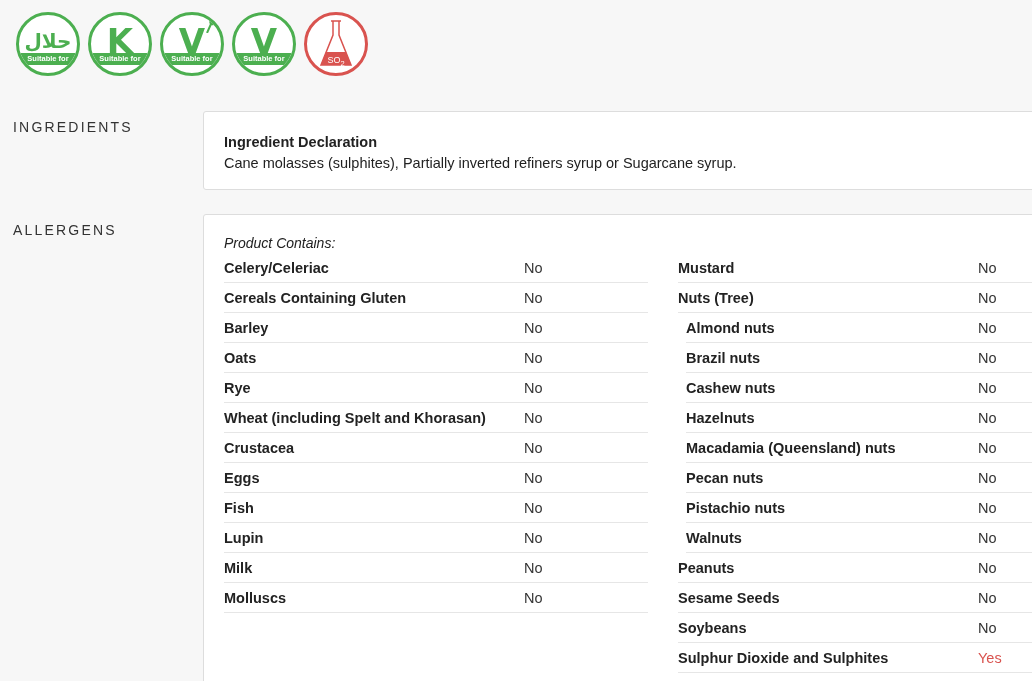 This screenshot has height=681, width=1032. I want to click on badge-symbol: SO$_{2}$, so click(336, 61).